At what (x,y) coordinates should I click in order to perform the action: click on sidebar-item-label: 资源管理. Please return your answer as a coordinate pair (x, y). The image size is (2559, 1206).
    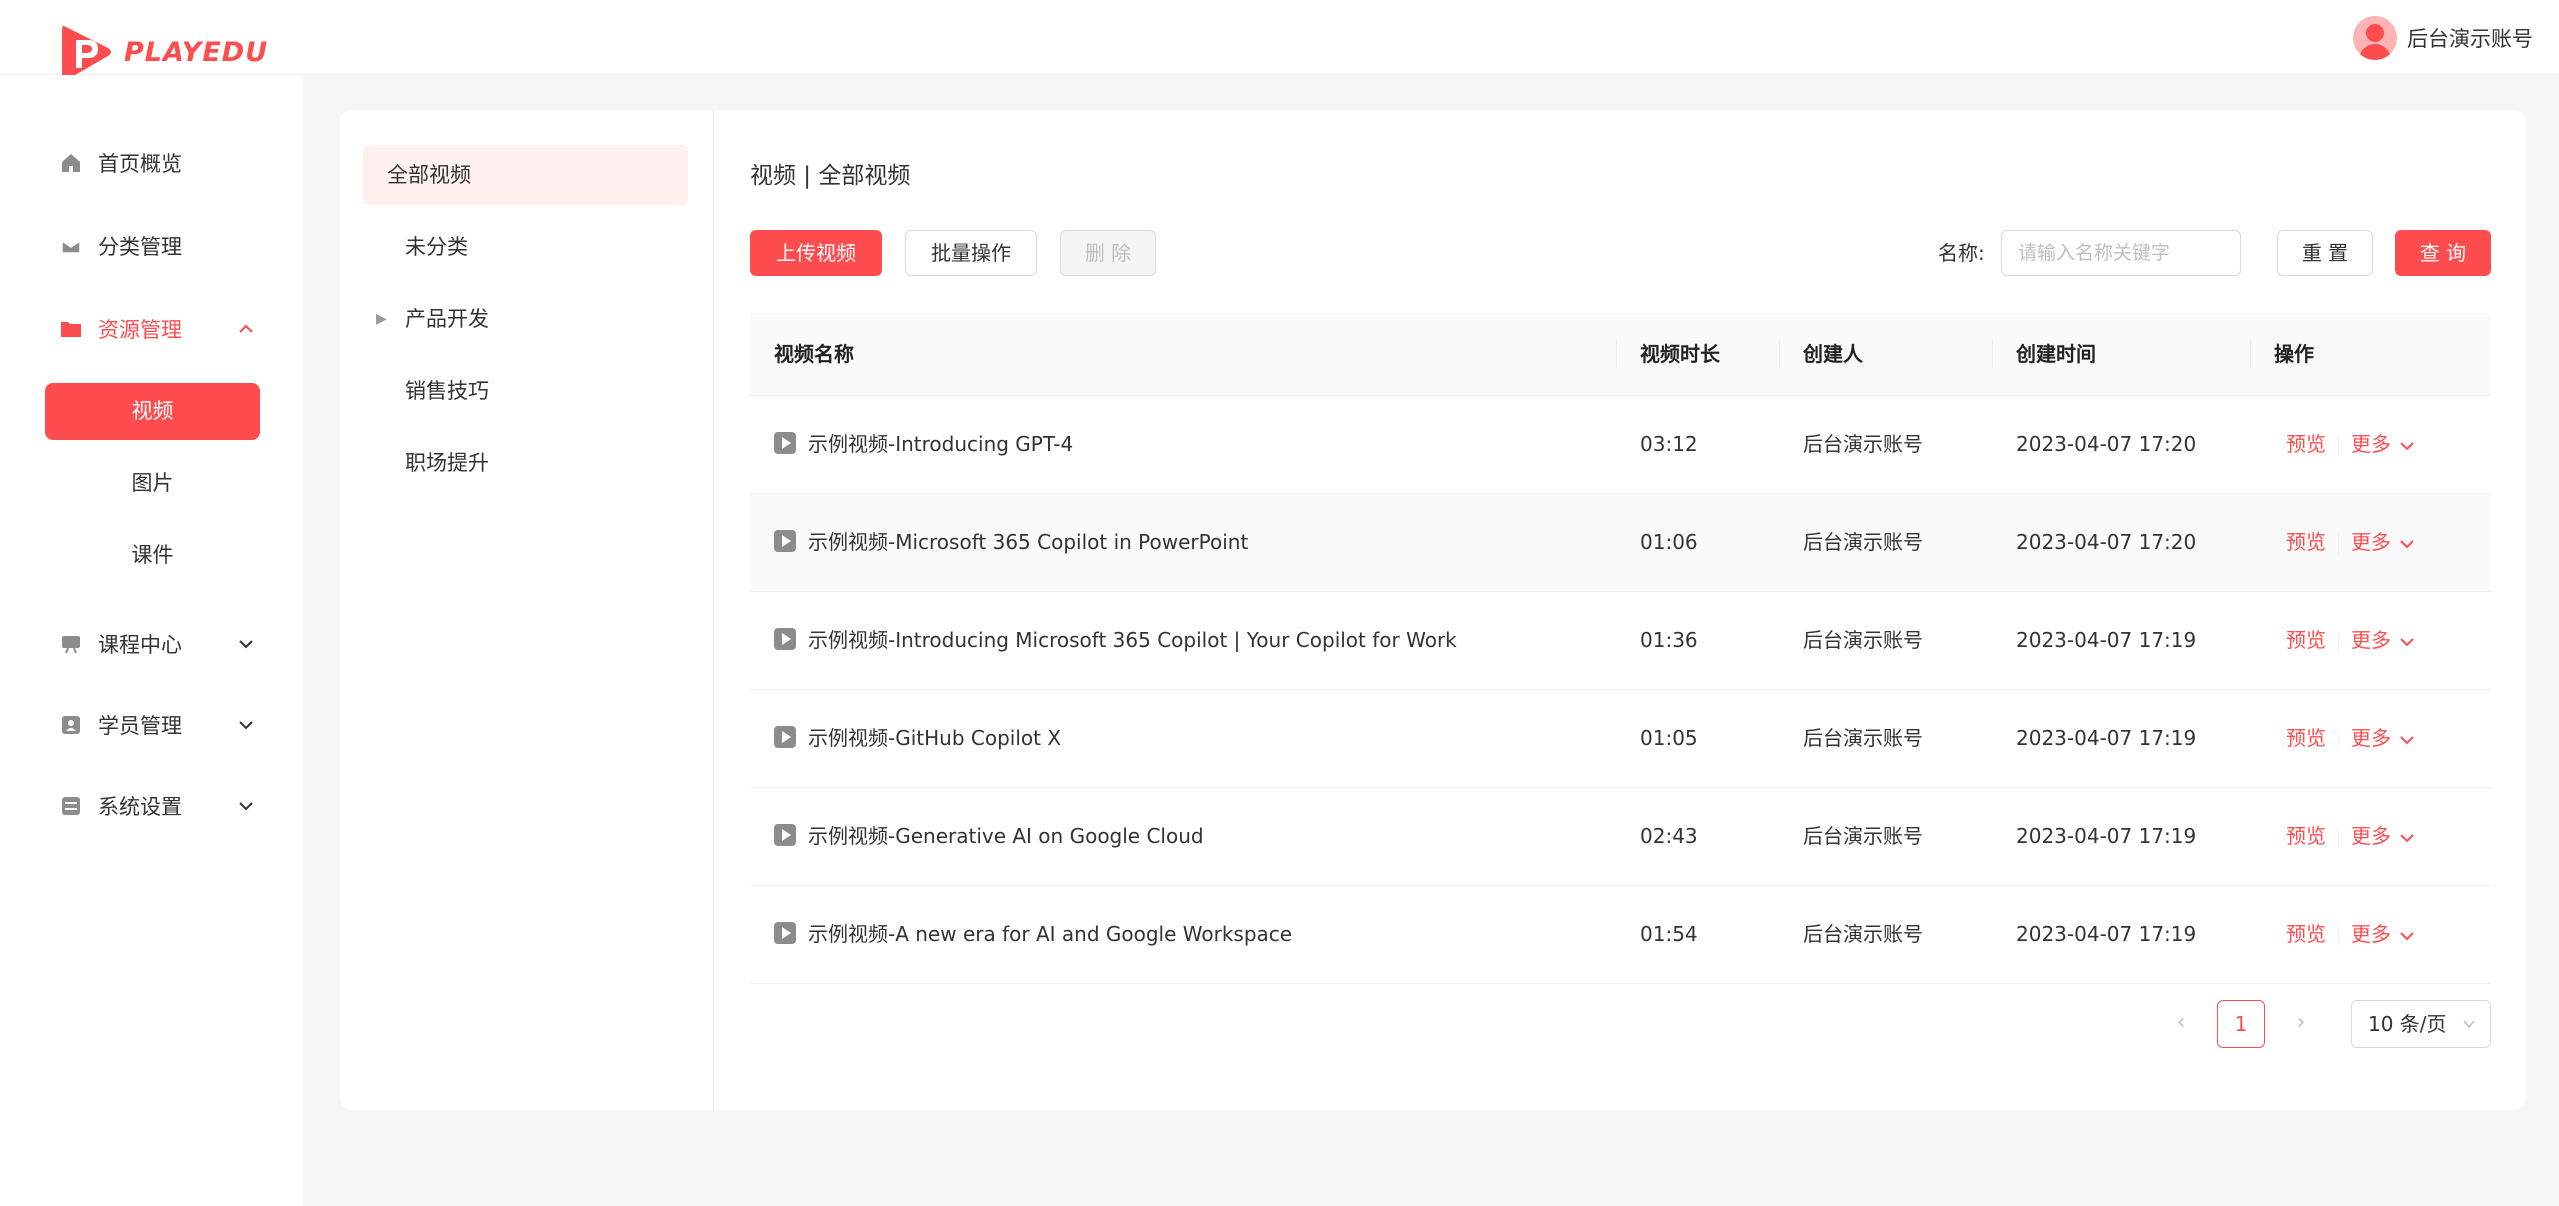
    Looking at the image, I should click on (140, 330).